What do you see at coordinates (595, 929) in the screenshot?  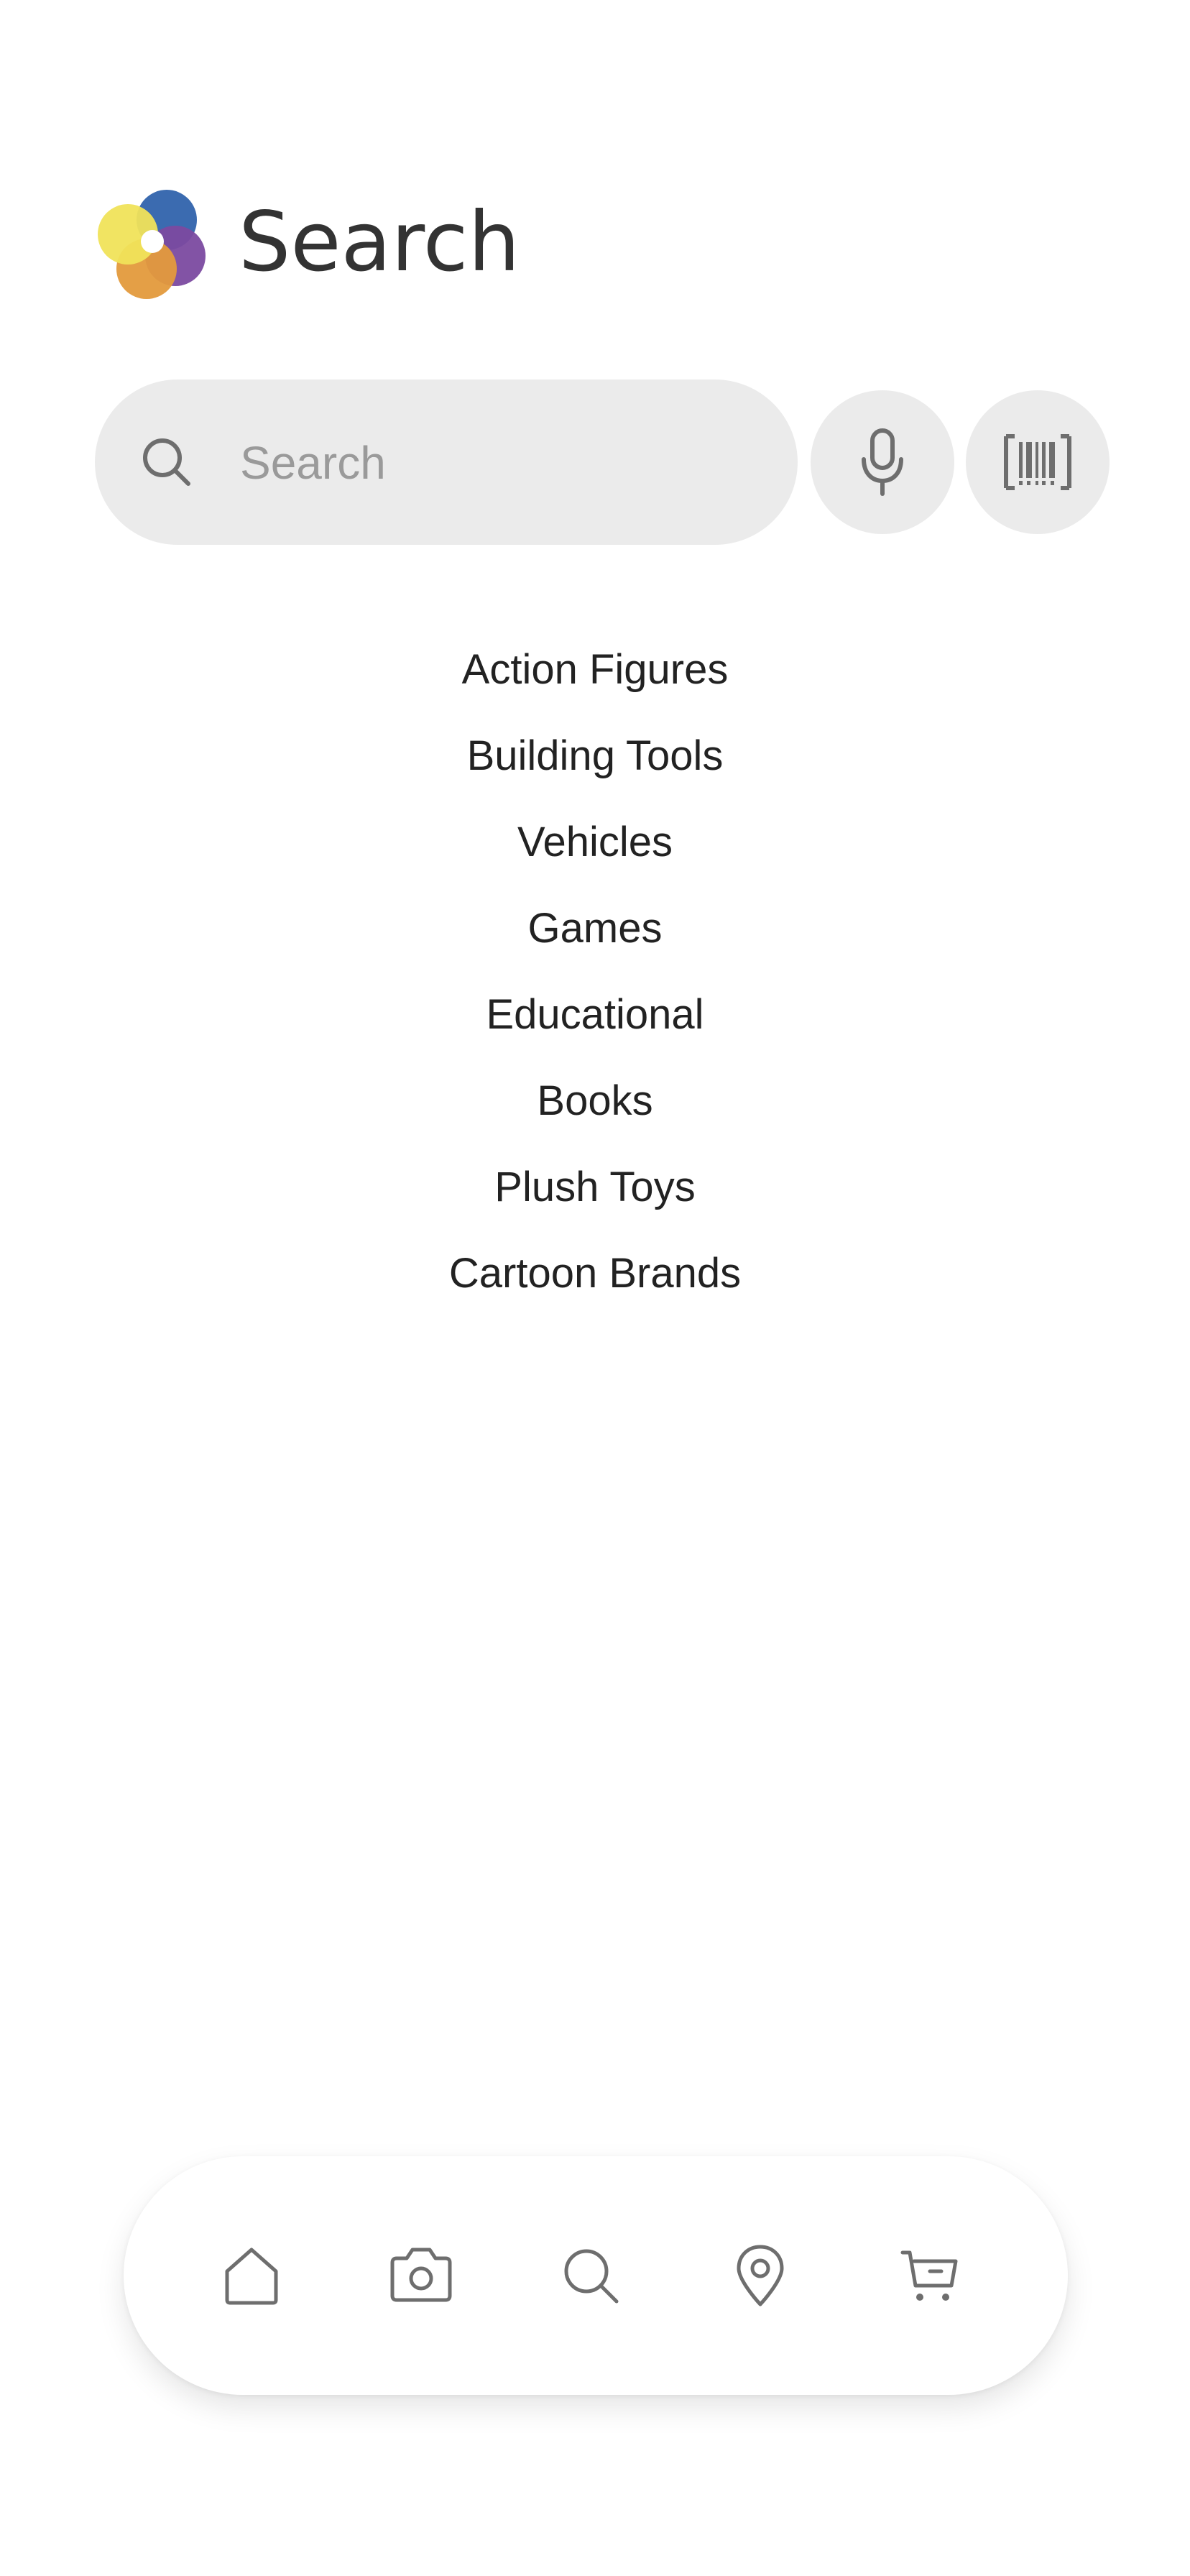 I see `category-item-games: Games` at bounding box center [595, 929].